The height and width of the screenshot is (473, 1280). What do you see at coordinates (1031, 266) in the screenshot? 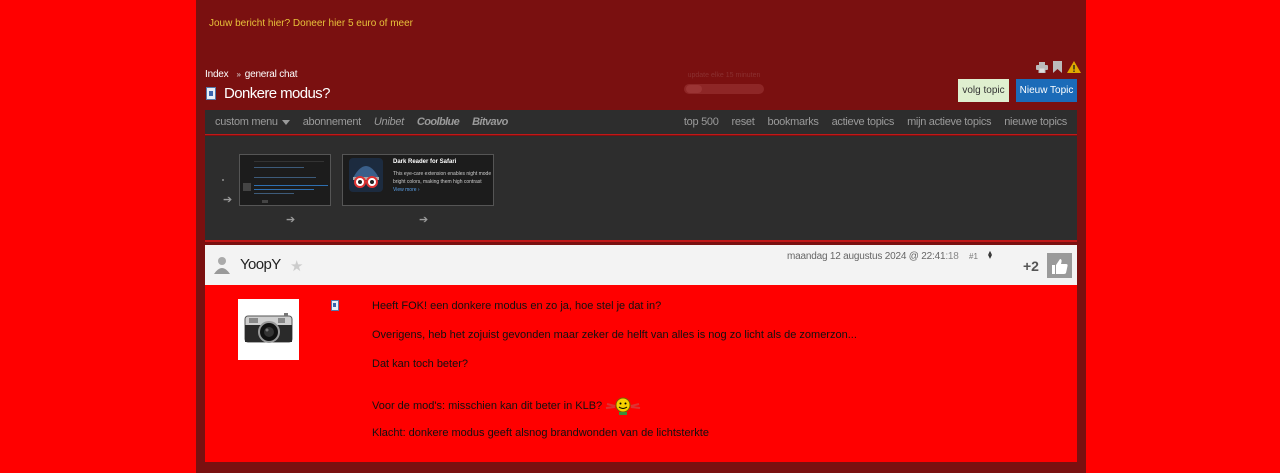
I see `post-score: +2` at bounding box center [1031, 266].